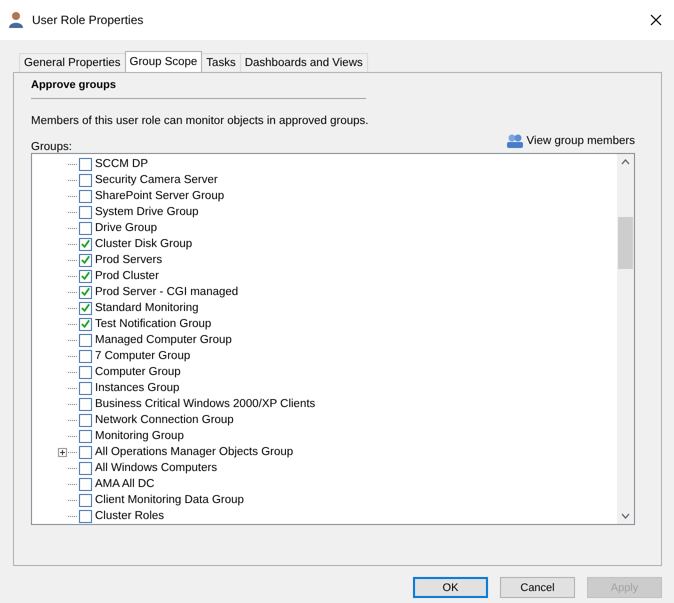 This screenshot has height=603, width=674. I want to click on tab: Group Scope, so click(163, 61).